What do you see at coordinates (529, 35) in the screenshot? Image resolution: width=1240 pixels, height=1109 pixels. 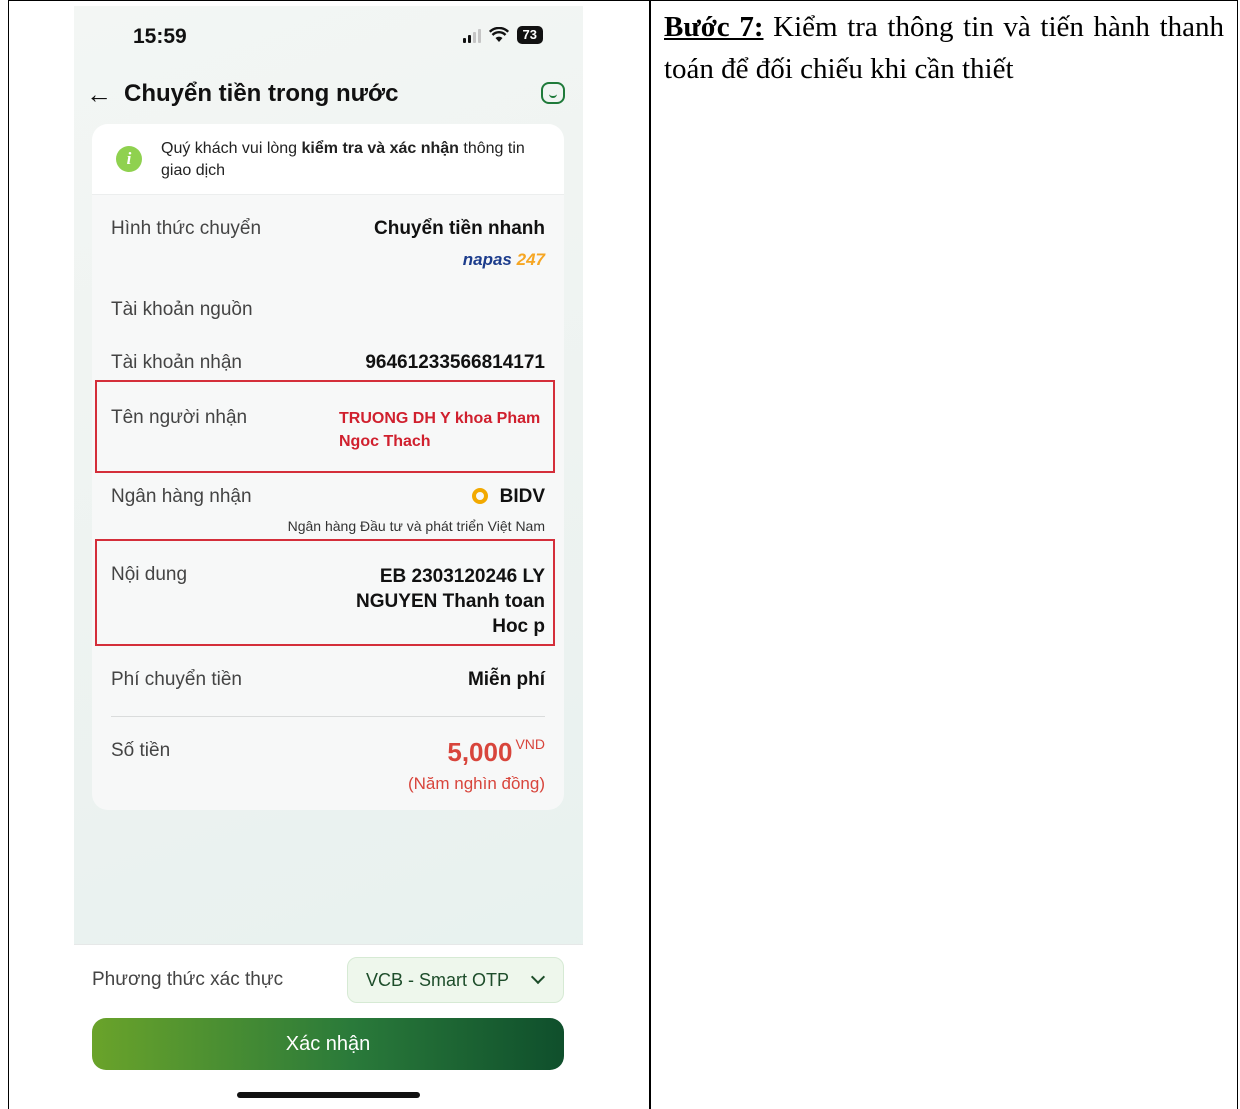 I see `battery-icon: 73` at bounding box center [529, 35].